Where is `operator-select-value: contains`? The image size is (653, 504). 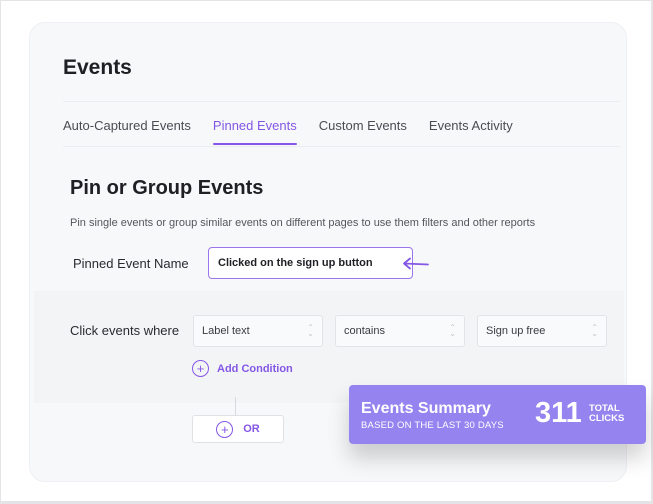
operator-select-value: contains is located at coordinates (364, 331).